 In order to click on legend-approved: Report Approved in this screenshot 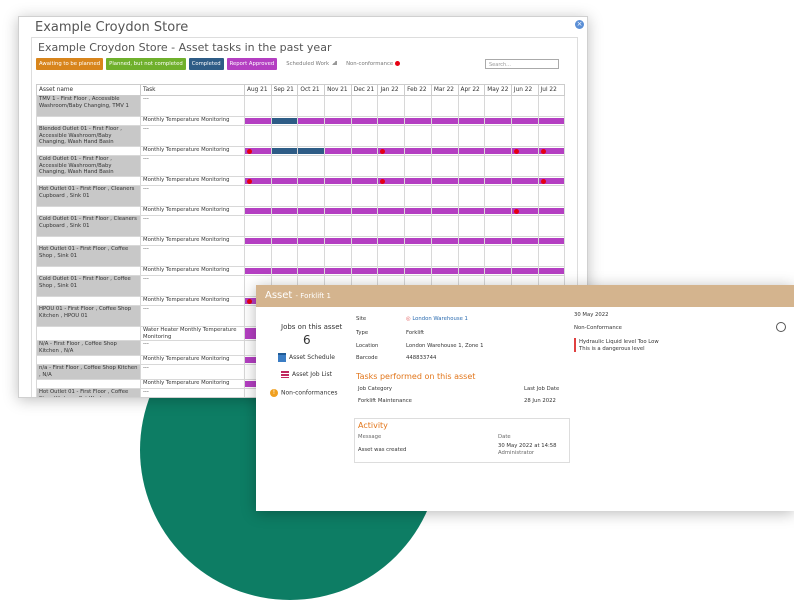, I will do `click(252, 64)`.